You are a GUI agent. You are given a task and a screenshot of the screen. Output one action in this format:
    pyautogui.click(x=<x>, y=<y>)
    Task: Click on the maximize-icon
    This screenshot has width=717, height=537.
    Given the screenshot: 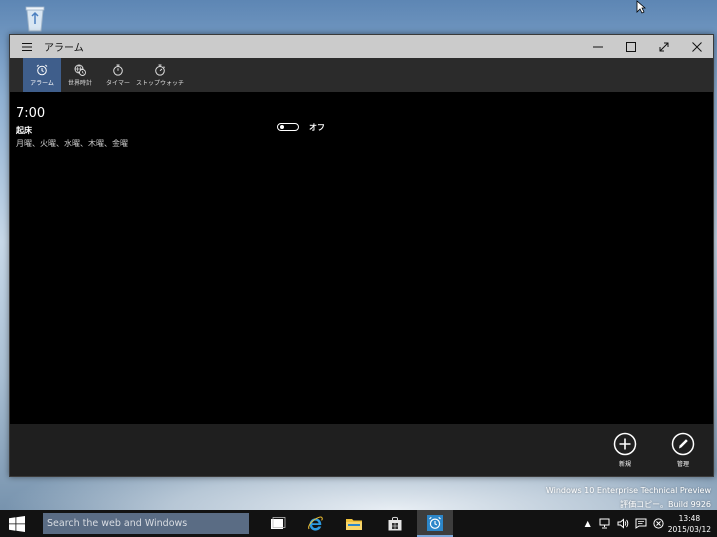 What is the action you would take?
    pyautogui.click(x=630, y=46)
    